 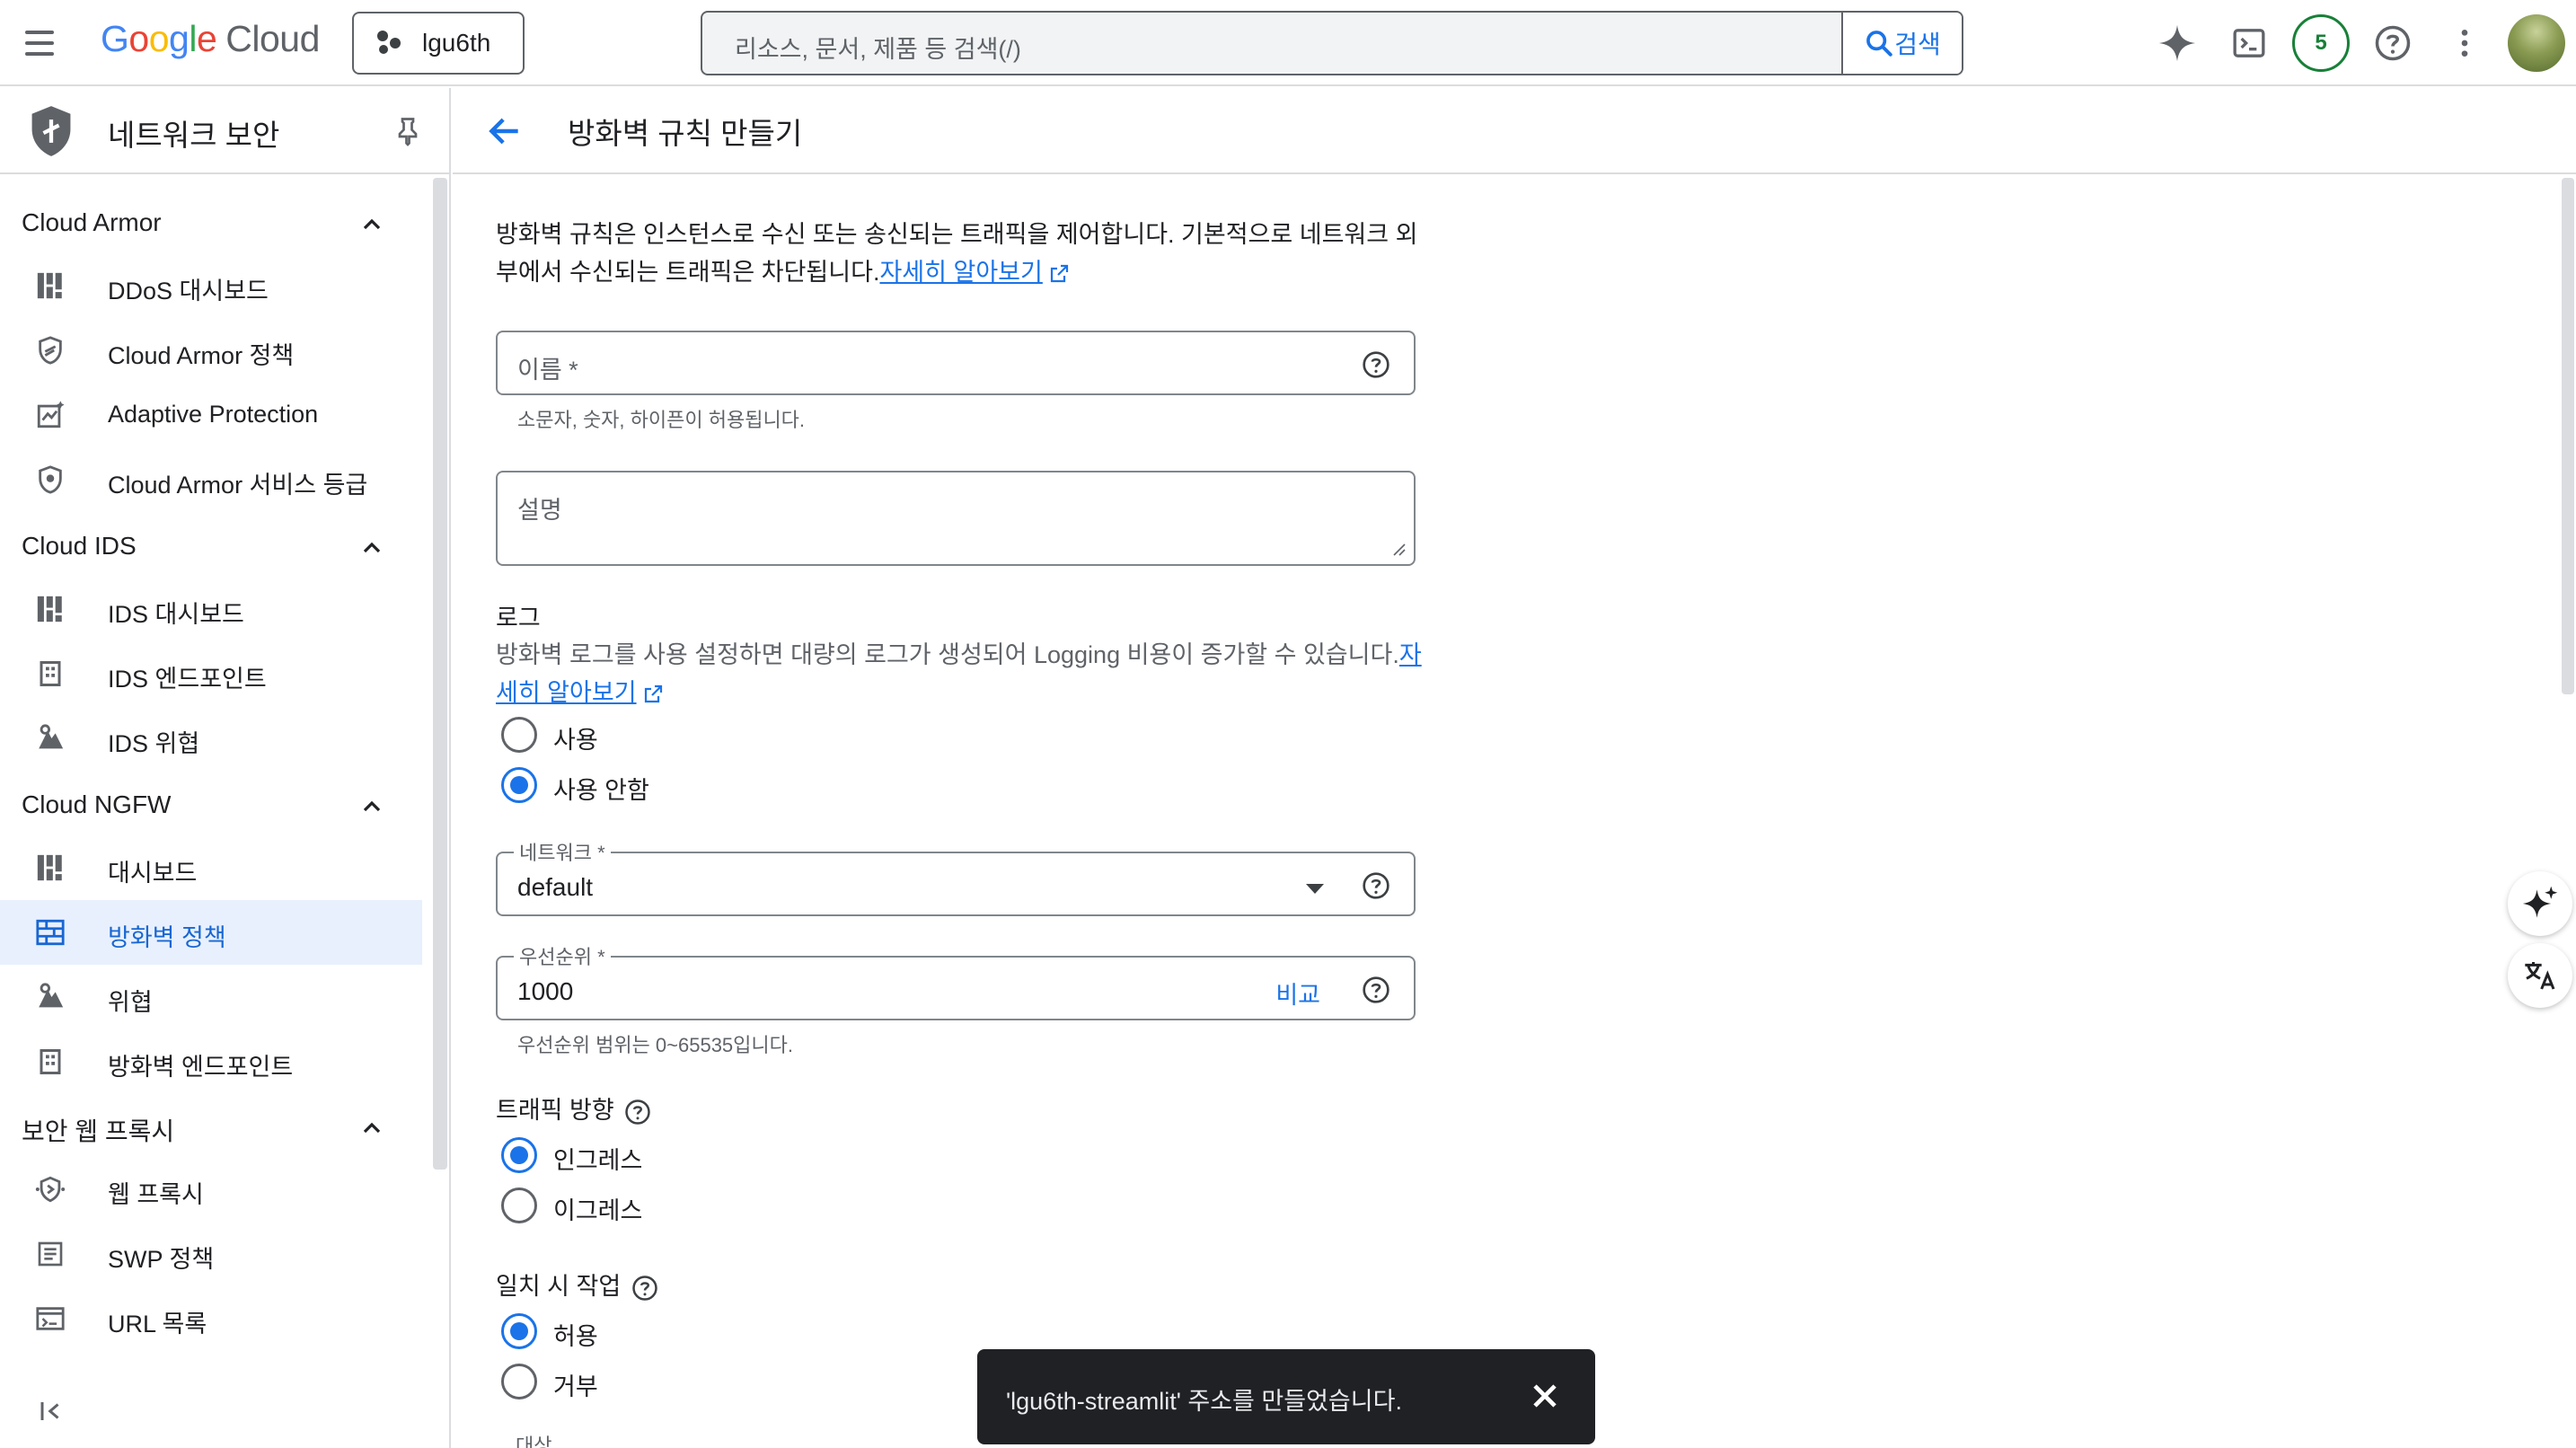 What do you see at coordinates (211, 1190) in the screenshot?
I see `sidebar-item-web-proxy: 웹 프록시` at bounding box center [211, 1190].